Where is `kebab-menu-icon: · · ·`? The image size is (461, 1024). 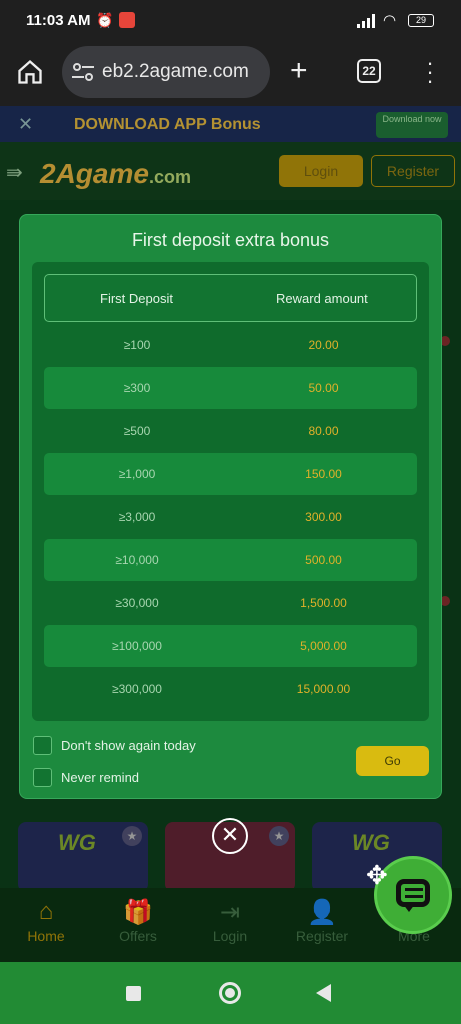
kebab-menu-icon: · · · is located at coordinates (430, 72).